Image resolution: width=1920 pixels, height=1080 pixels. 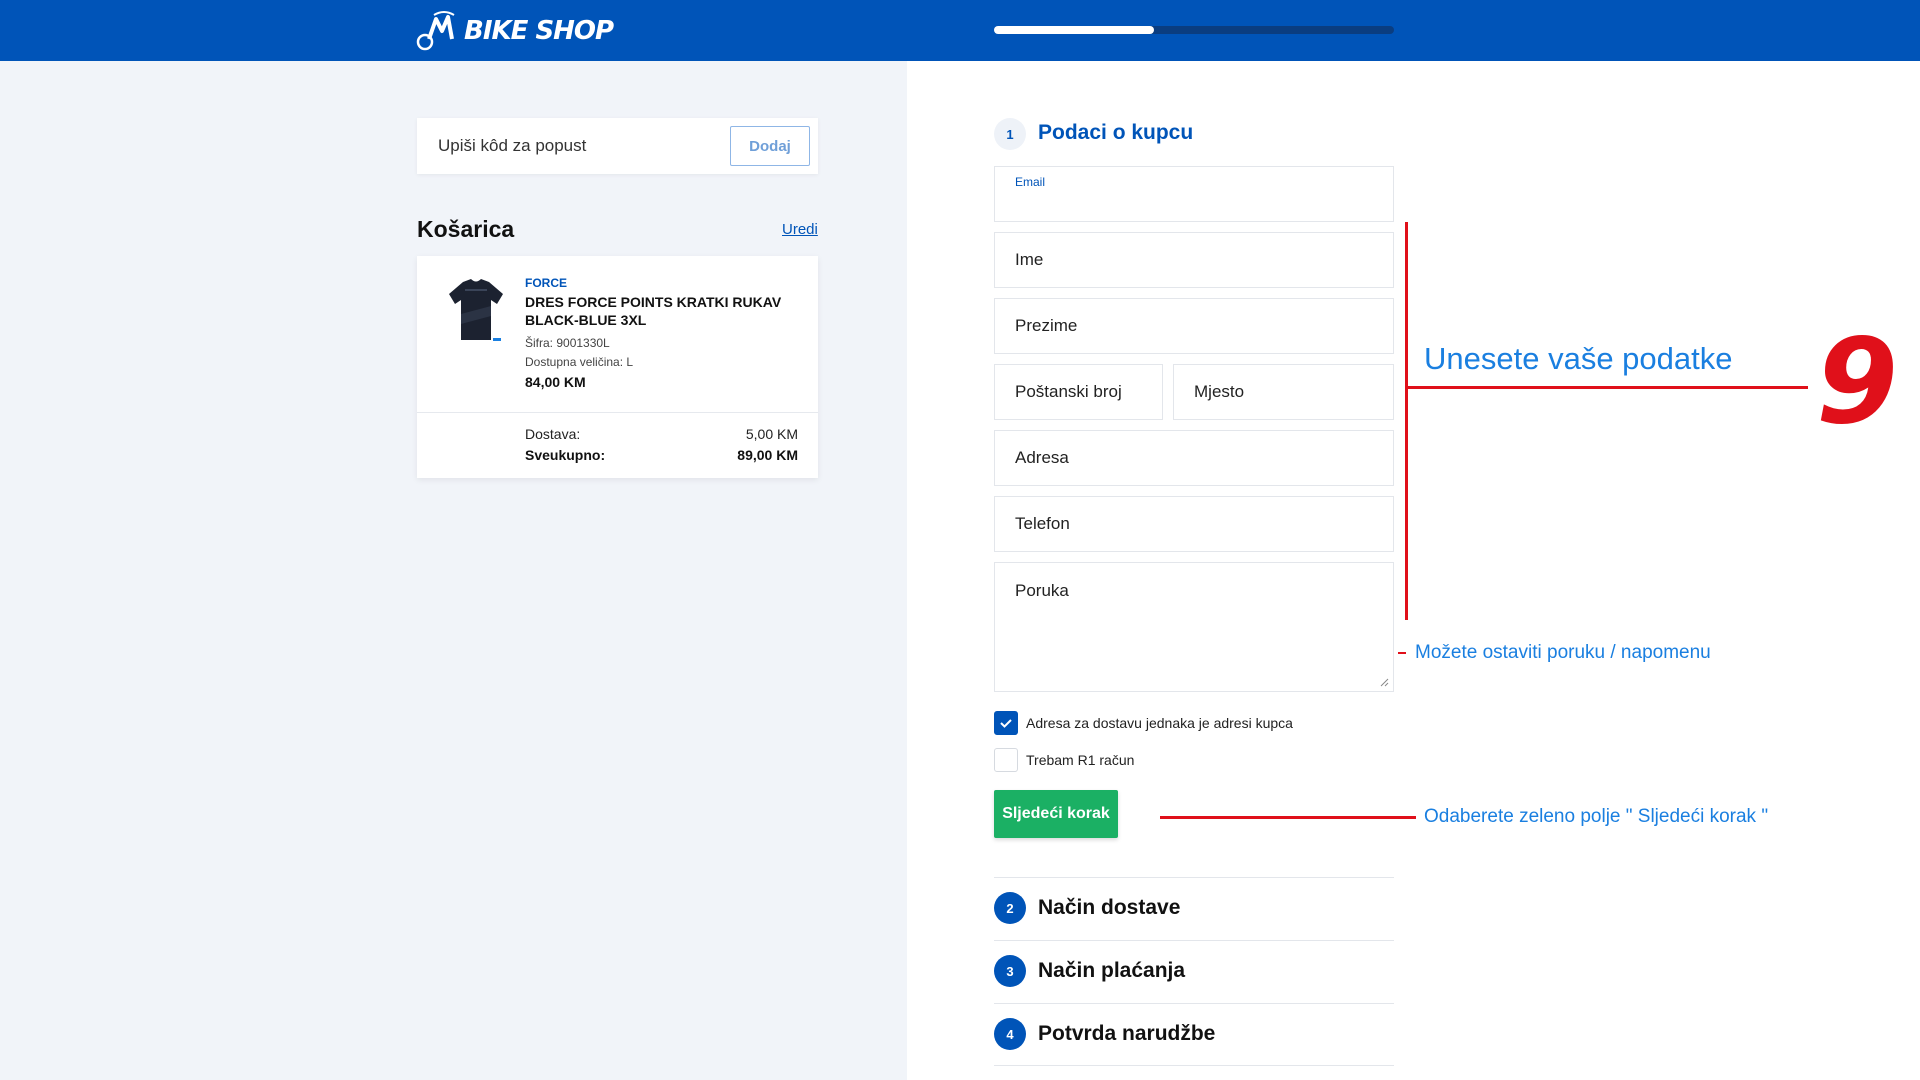 I want to click on checkmark-icon, so click(x=1006, y=723).